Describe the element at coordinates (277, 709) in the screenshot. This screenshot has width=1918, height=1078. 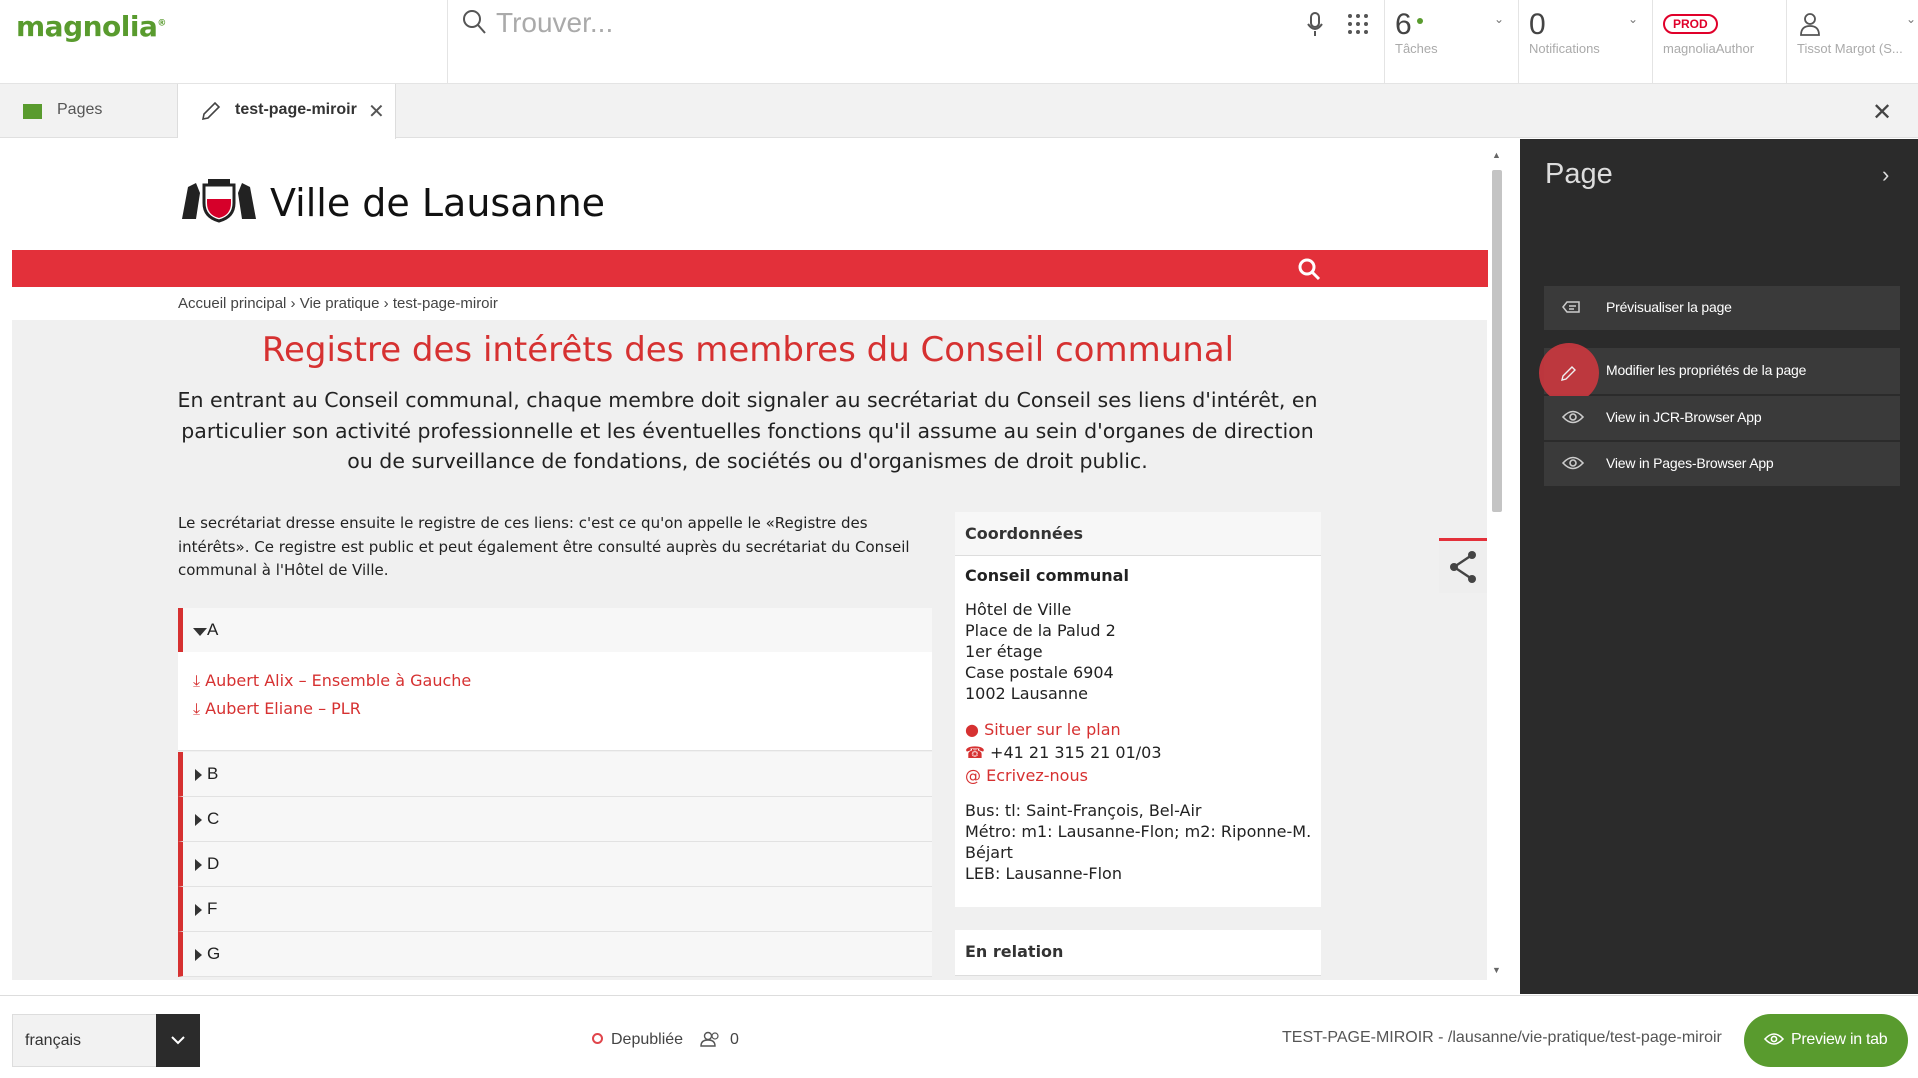
I see `download-link: ⤓ Aubert Eliane – PLR` at that location.